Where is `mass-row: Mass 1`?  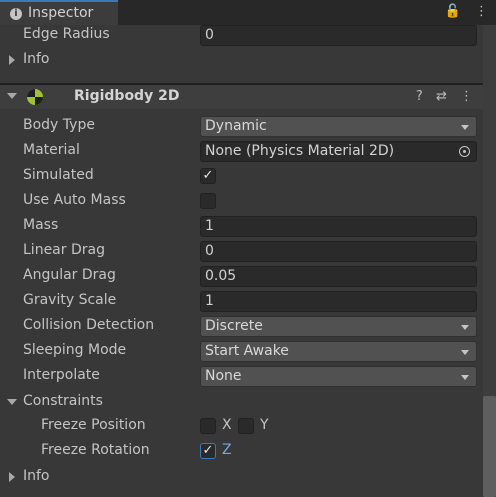
mass-row: Mass 1 is located at coordinates (241, 226).